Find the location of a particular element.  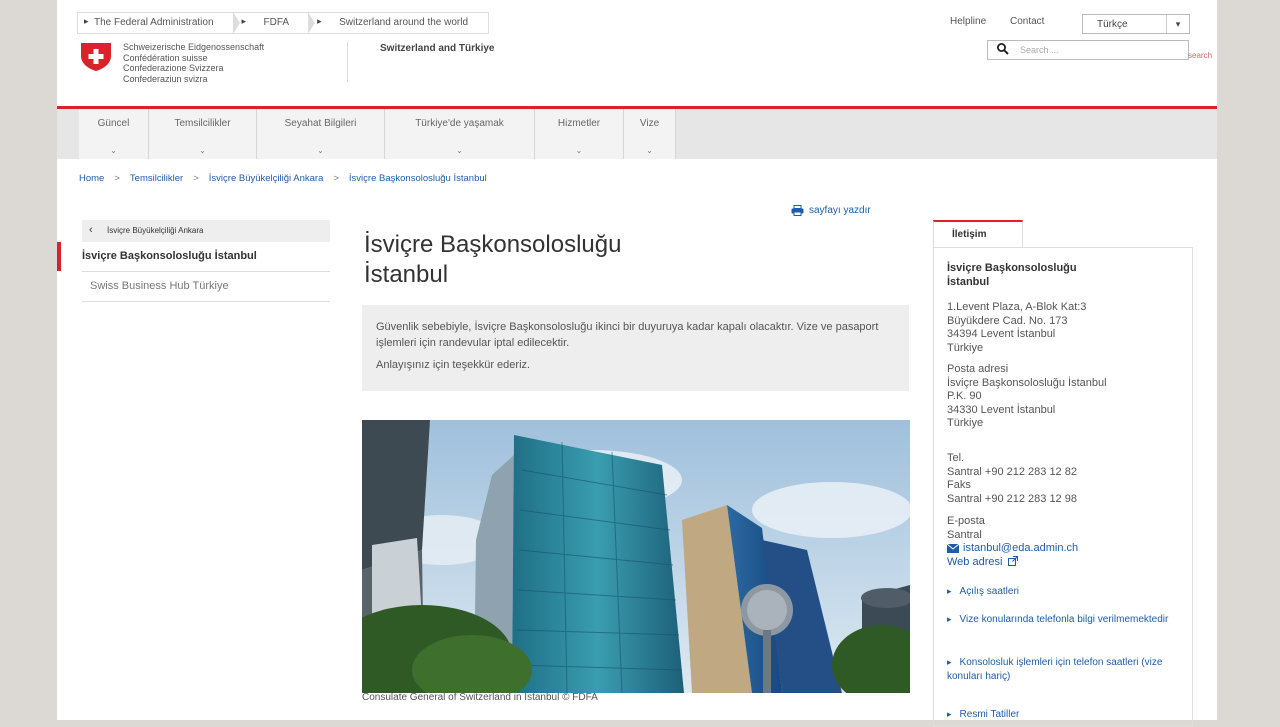

envelope-icon is located at coordinates (953, 548).